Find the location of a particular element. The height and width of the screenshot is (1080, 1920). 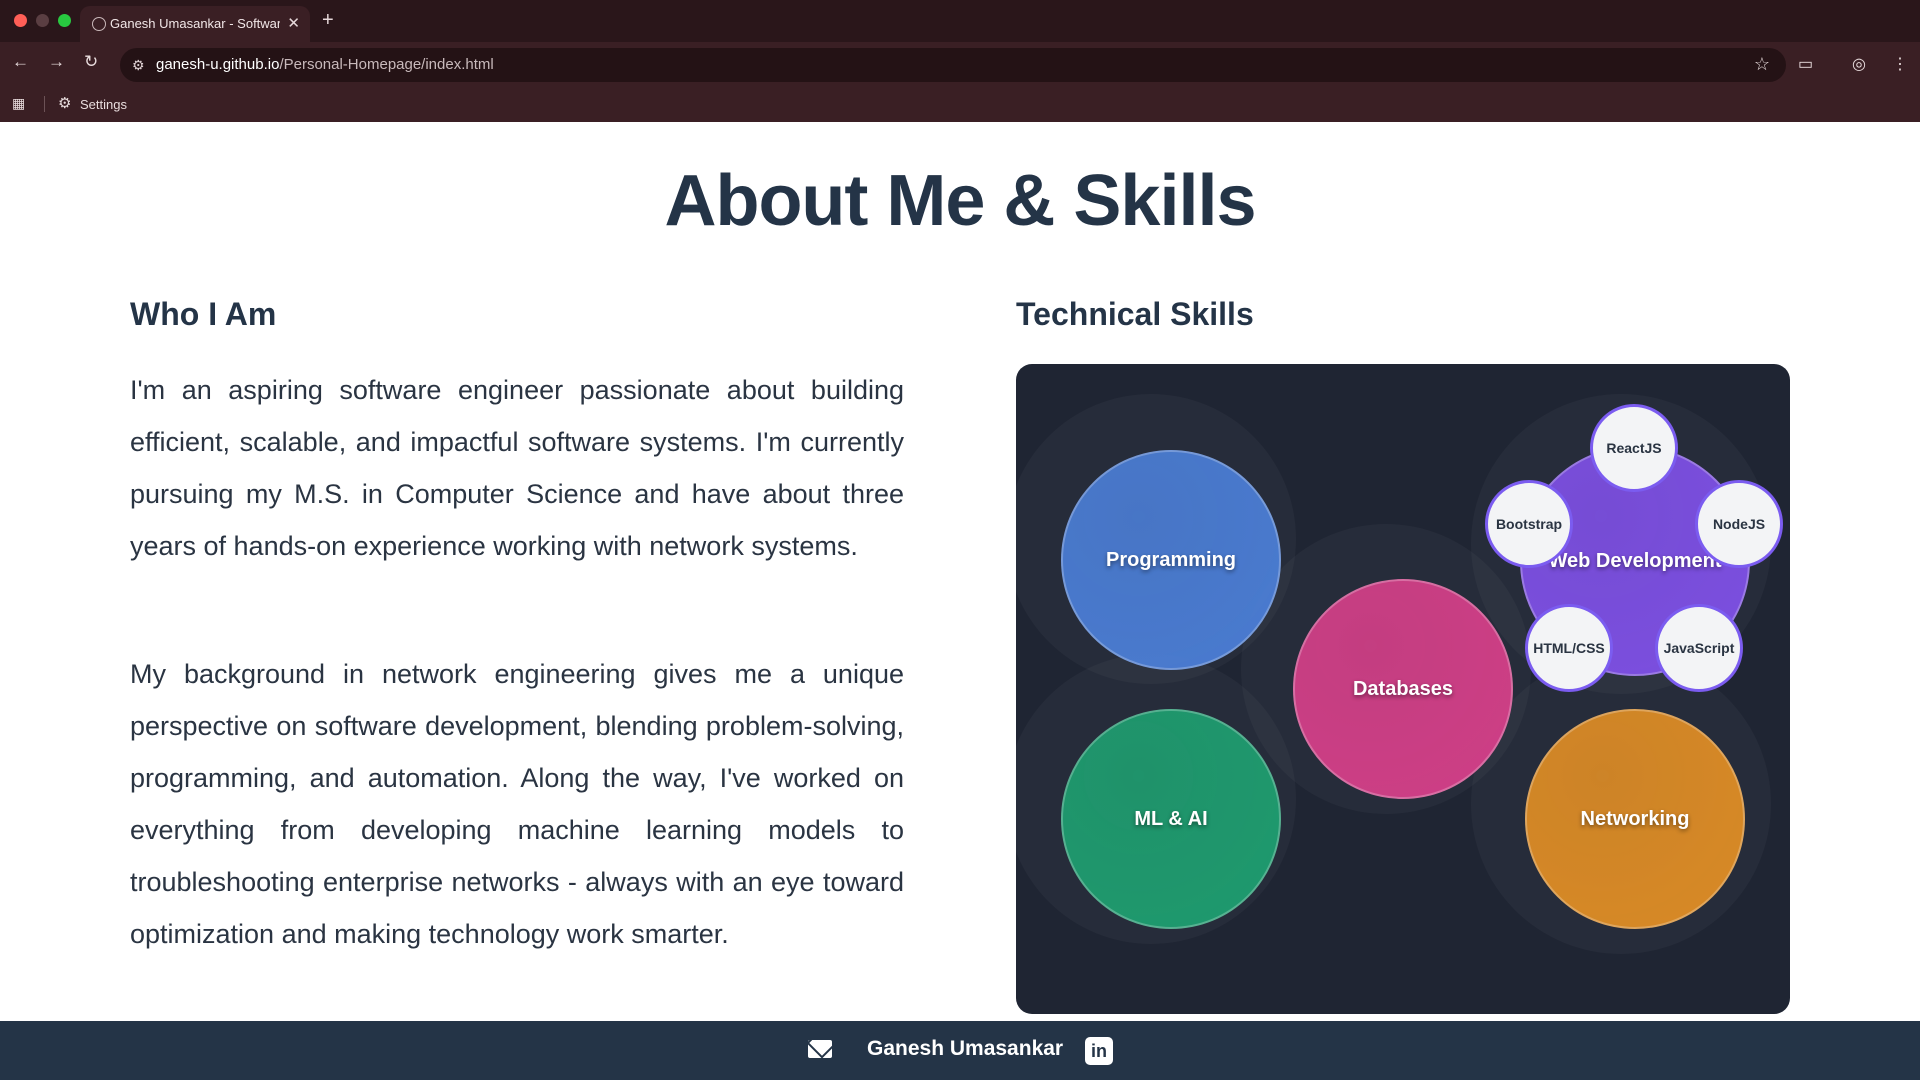

skill-bubble-networking: Networking is located at coordinates (1635, 819).